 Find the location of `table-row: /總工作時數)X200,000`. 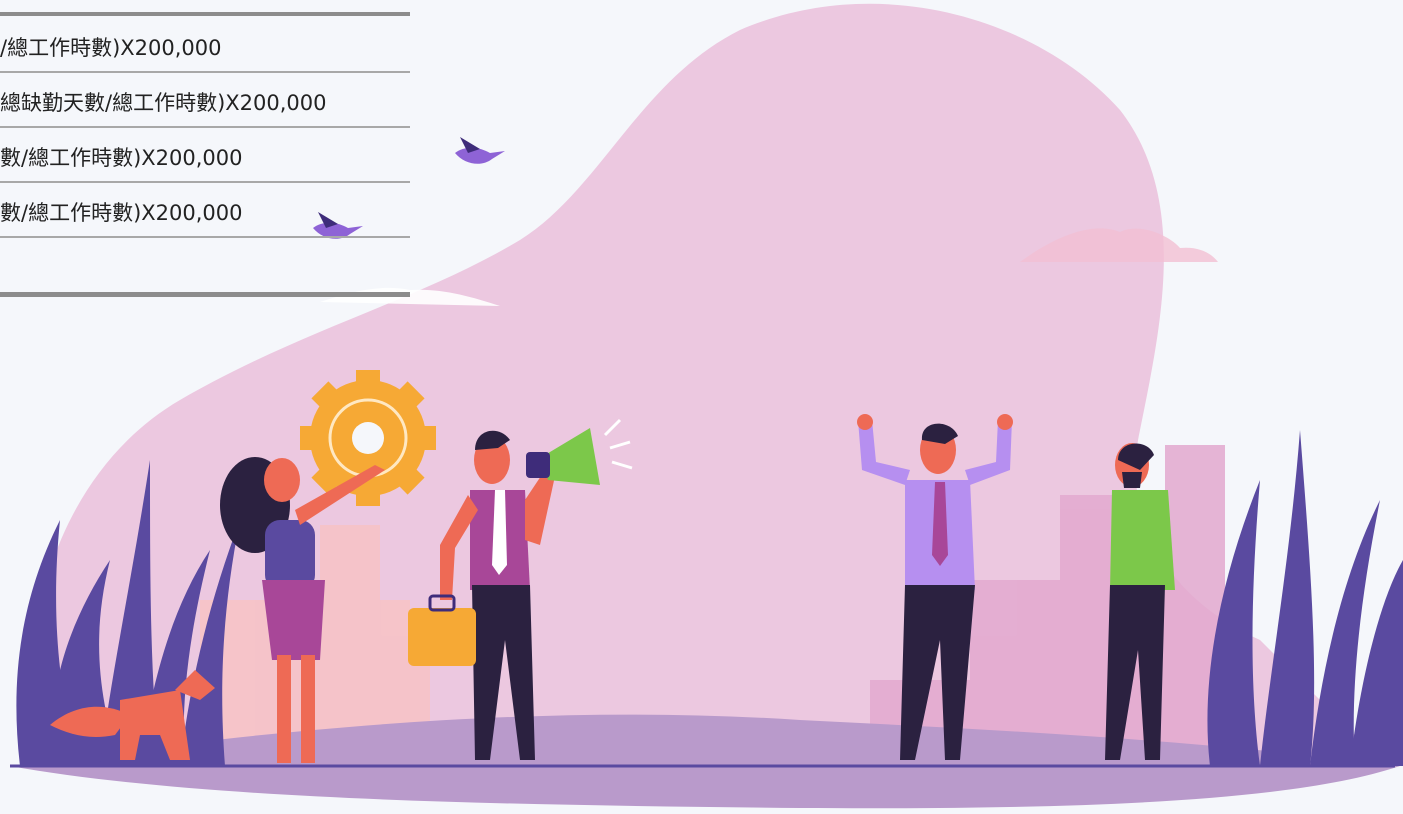

table-row: /總工作時數)X200,000 is located at coordinates (205, 44).